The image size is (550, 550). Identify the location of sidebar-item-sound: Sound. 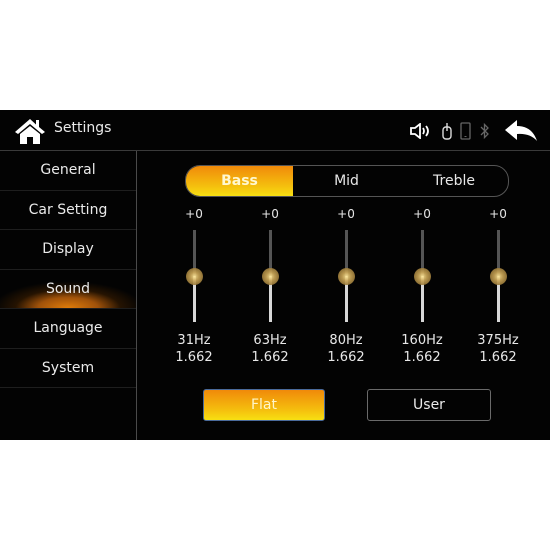
(68, 289).